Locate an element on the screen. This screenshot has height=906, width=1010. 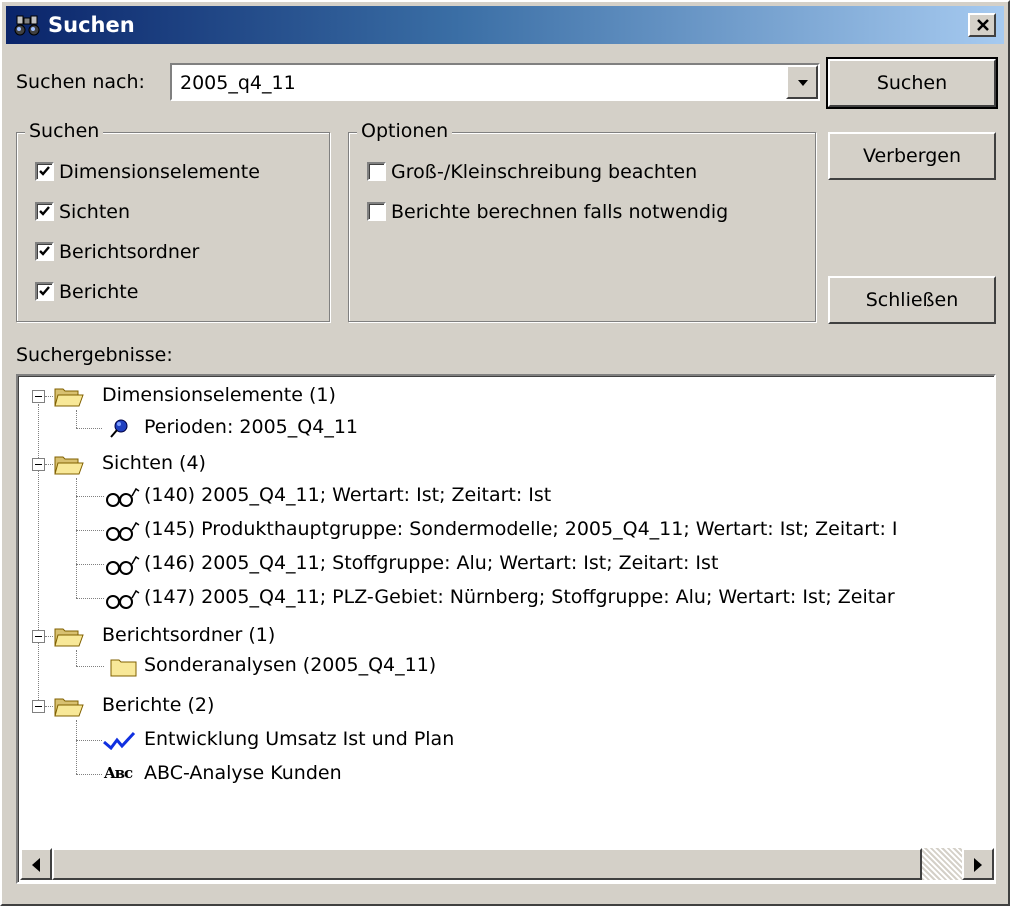
tree-node-label: Sichten (4) is located at coordinates (154, 463).